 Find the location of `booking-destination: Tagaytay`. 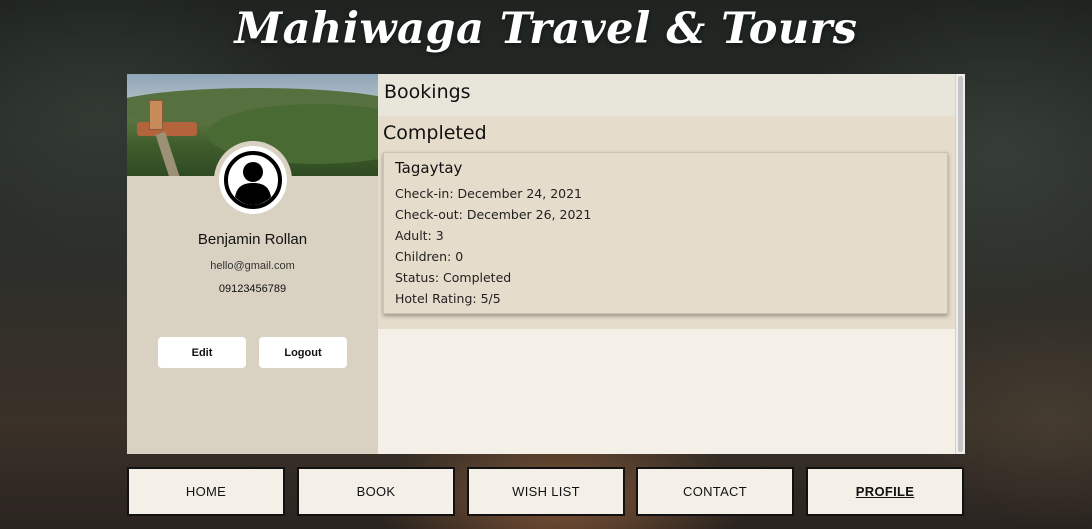

booking-destination: Tagaytay is located at coordinates (429, 168).